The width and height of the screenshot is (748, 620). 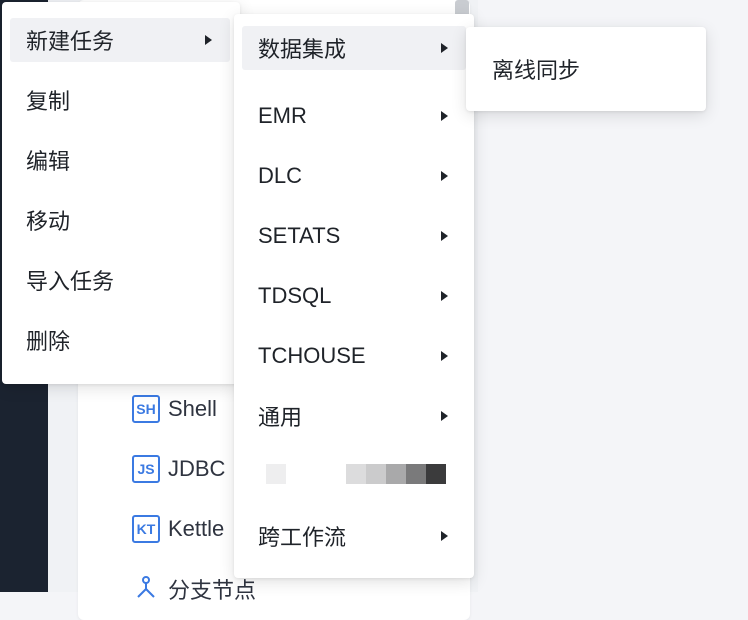 I want to click on task-type-shell: SH Shell, so click(x=174, y=409).